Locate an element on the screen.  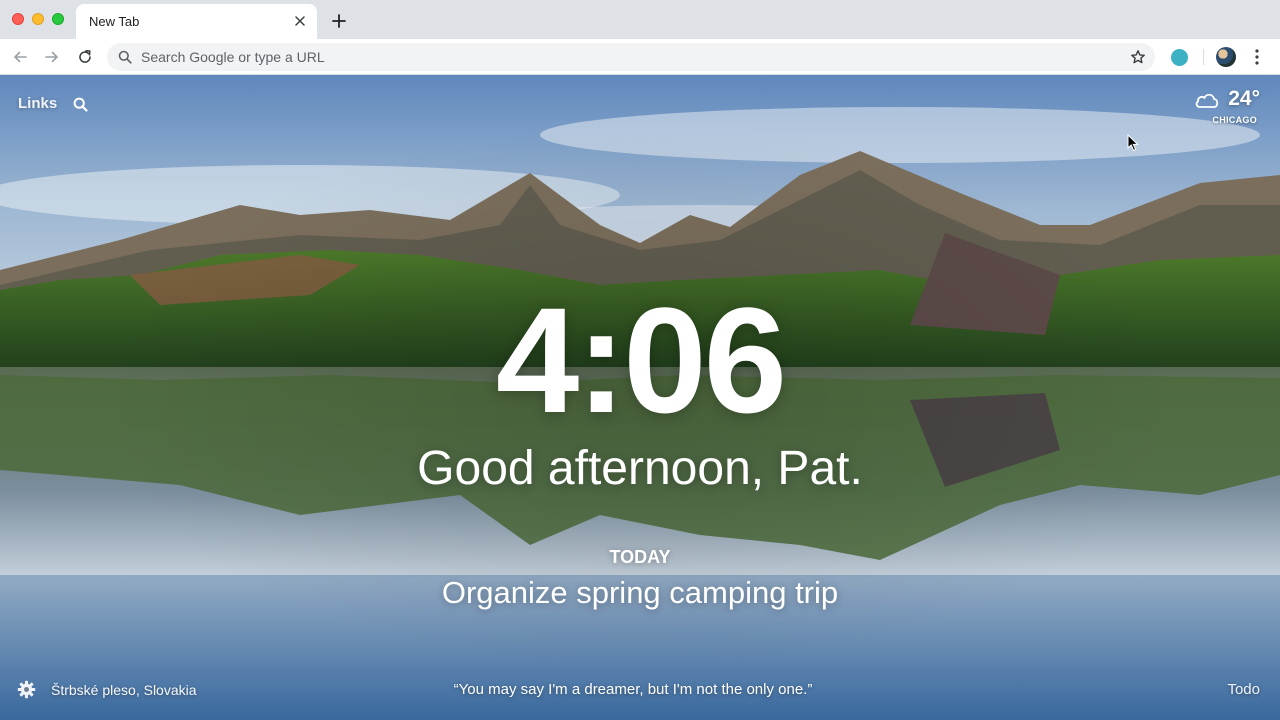
back-arrow-icon is located at coordinates (20, 57).